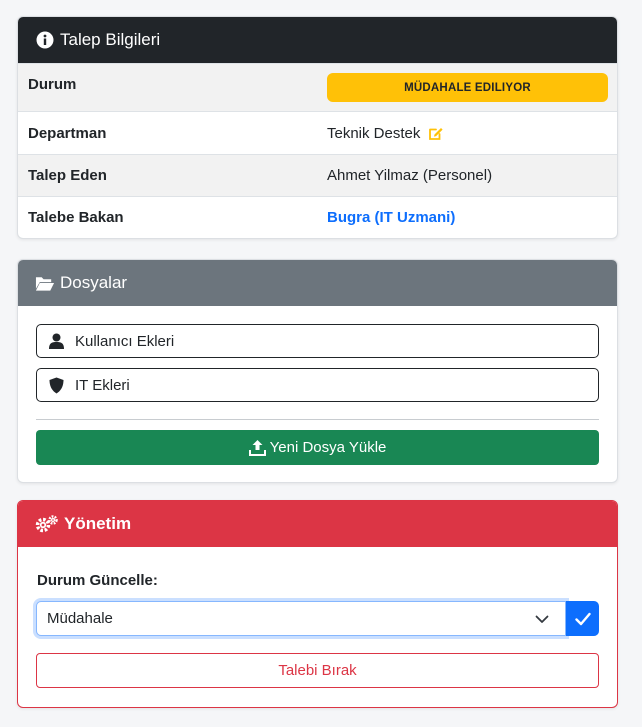 This screenshot has height=727, width=642. Describe the element at coordinates (317, 524) in the screenshot. I see `admin-header: Yönetim` at that location.